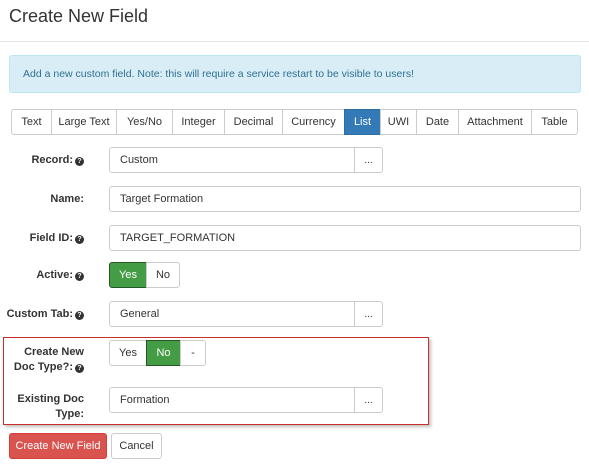 The image size is (589, 468). Describe the element at coordinates (163, 275) in the screenshot. I see `active-no-option: No` at that location.